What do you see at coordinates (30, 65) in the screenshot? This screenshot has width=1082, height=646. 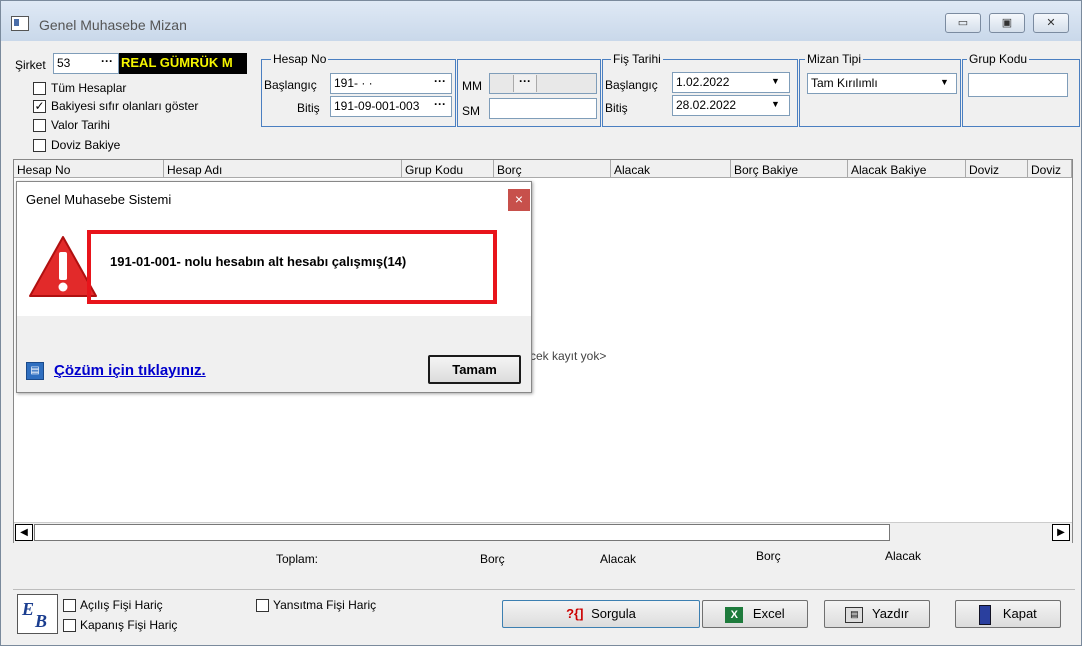 I see `sirket-label: Şirket` at bounding box center [30, 65].